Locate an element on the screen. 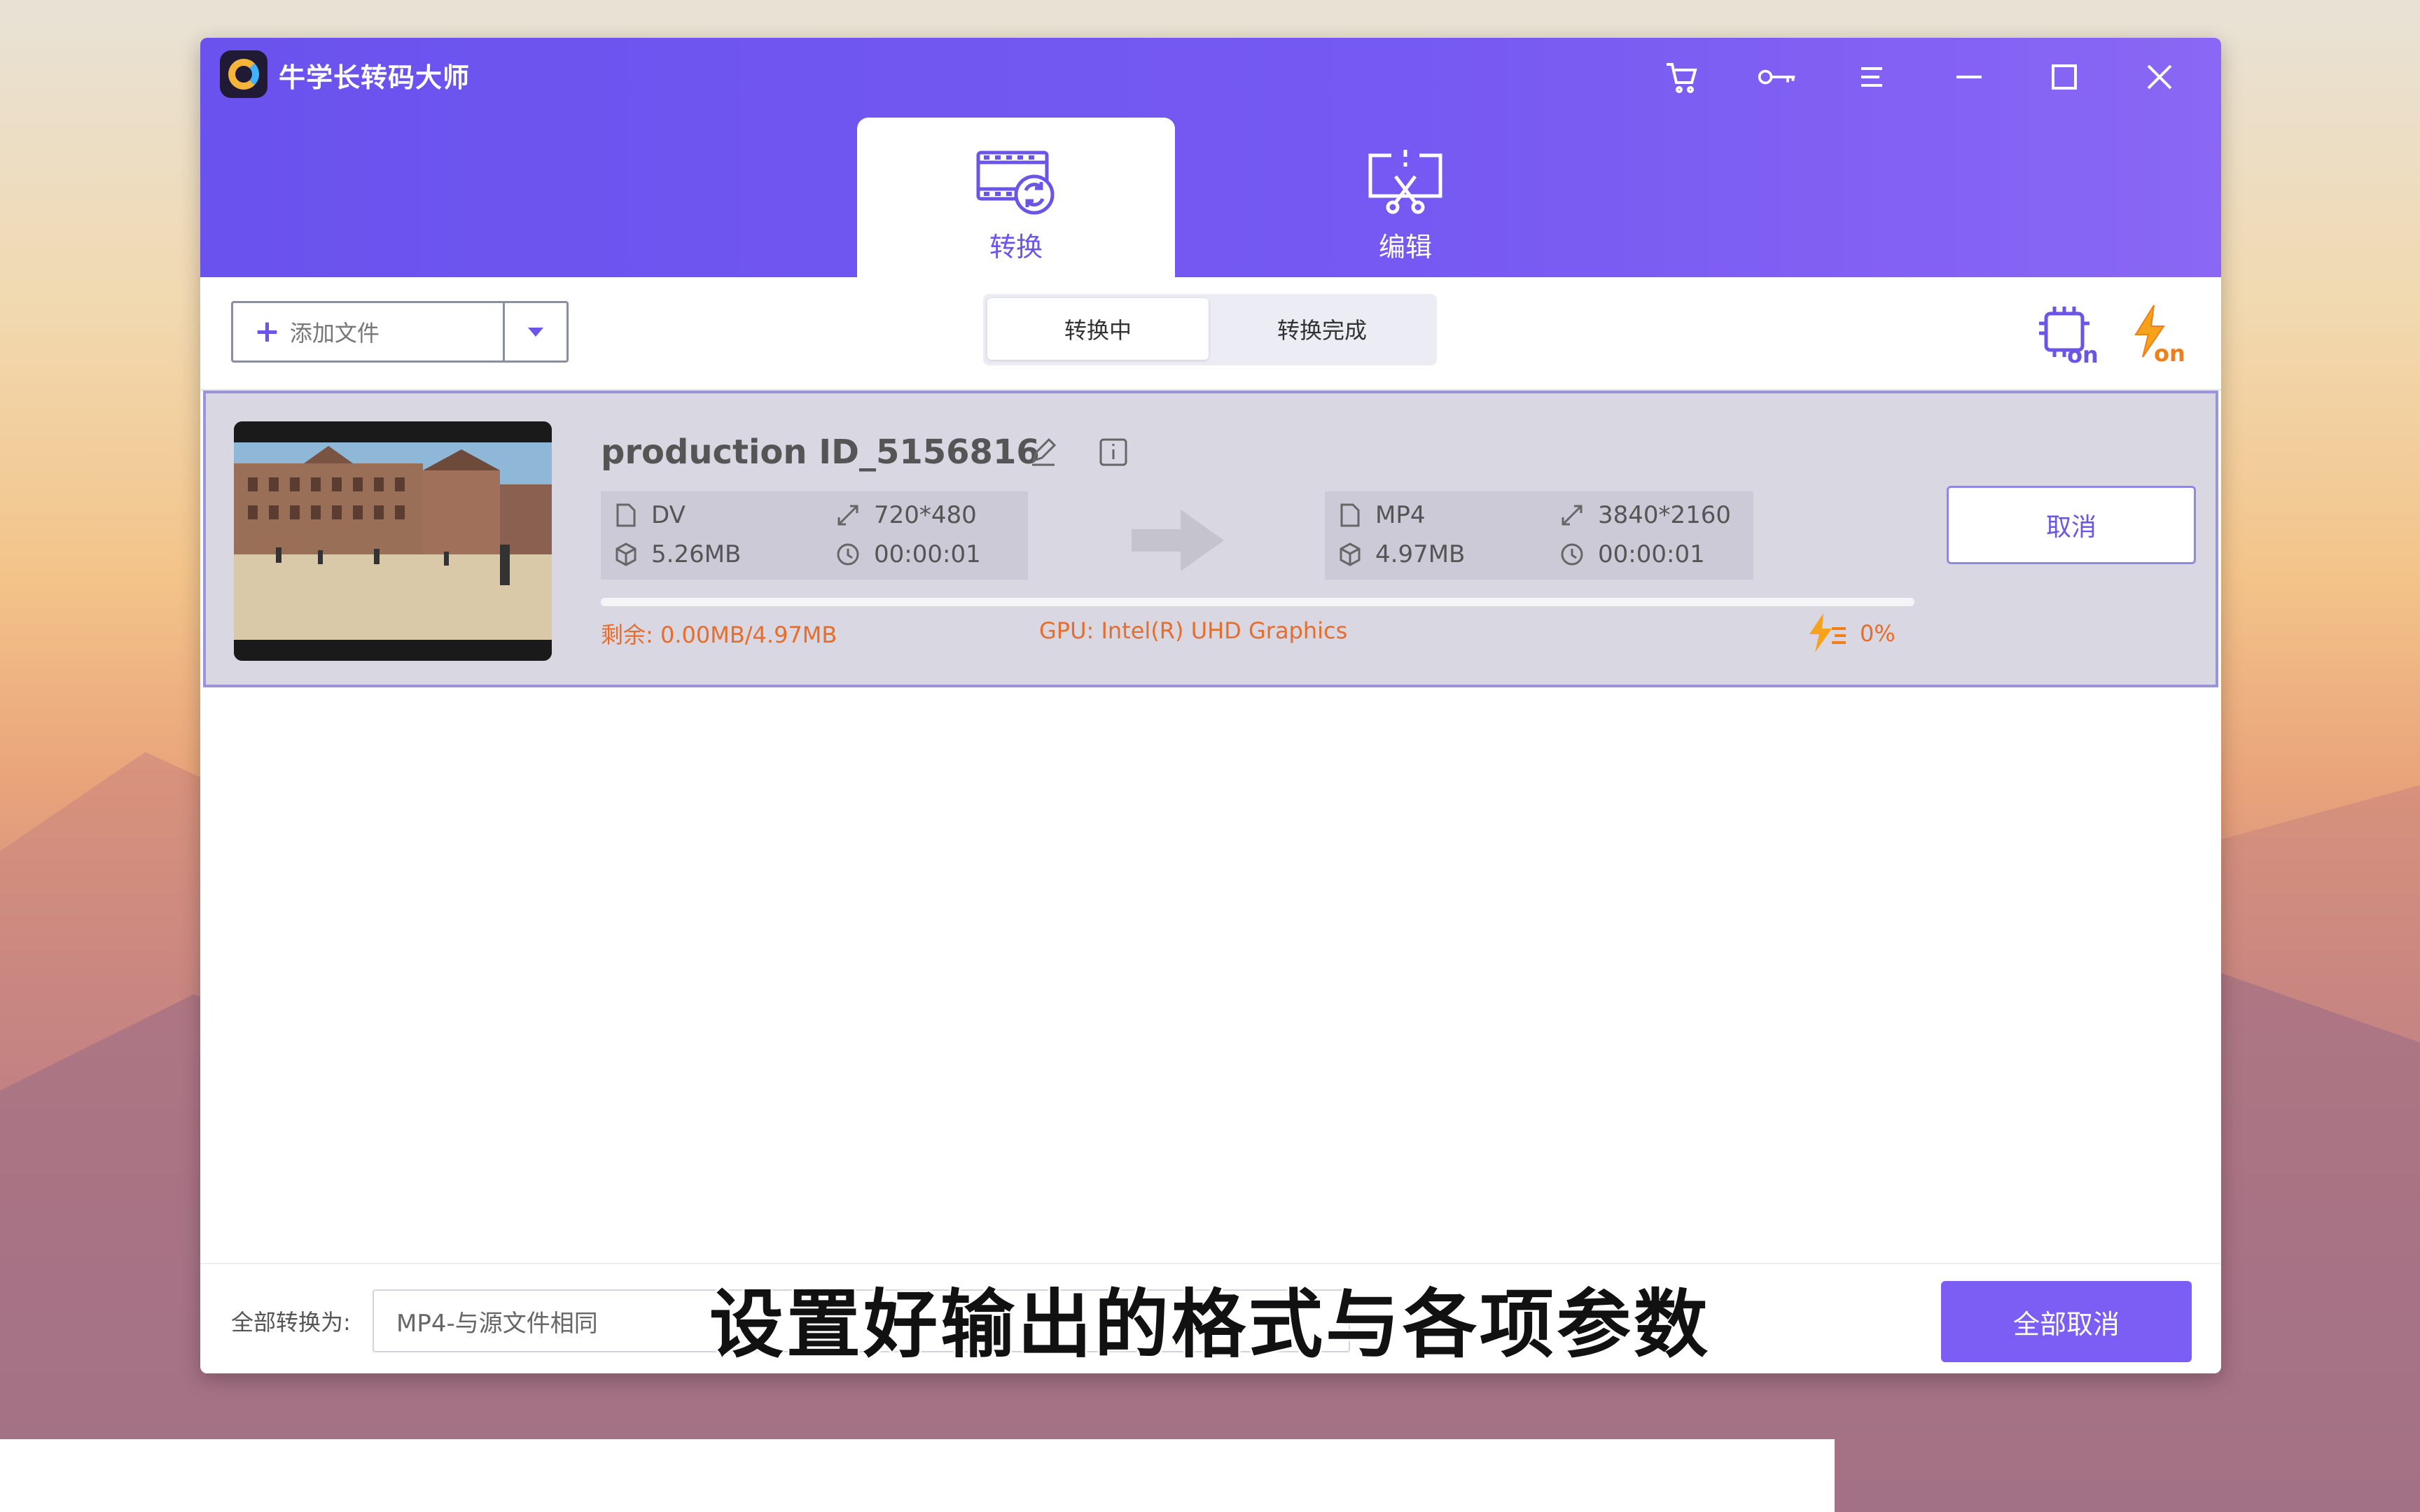 The image size is (2420, 1512). app-title: 牛学长转码大师 is located at coordinates (375, 77).